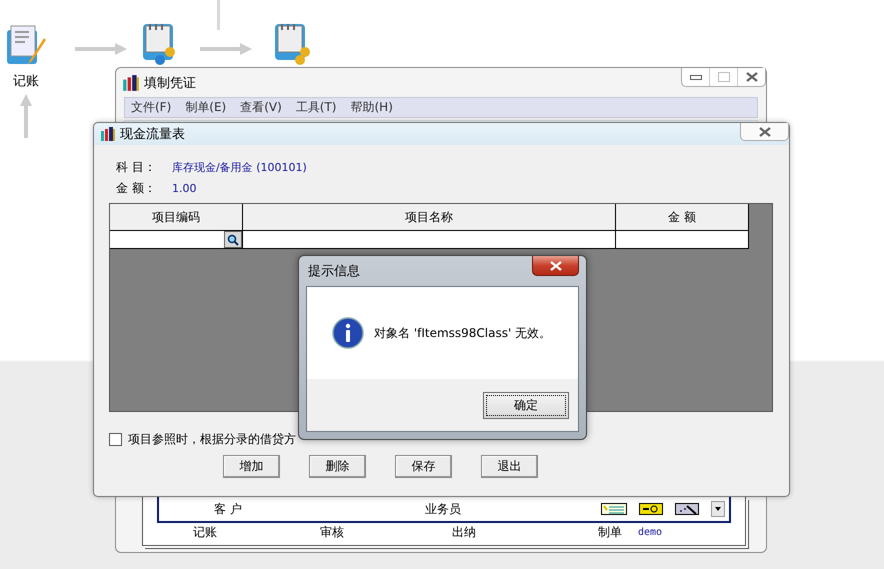  What do you see at coordinates (26, 81) in the screenshot?
I see `flow-label: 记账` at bounding box center [26, 81].